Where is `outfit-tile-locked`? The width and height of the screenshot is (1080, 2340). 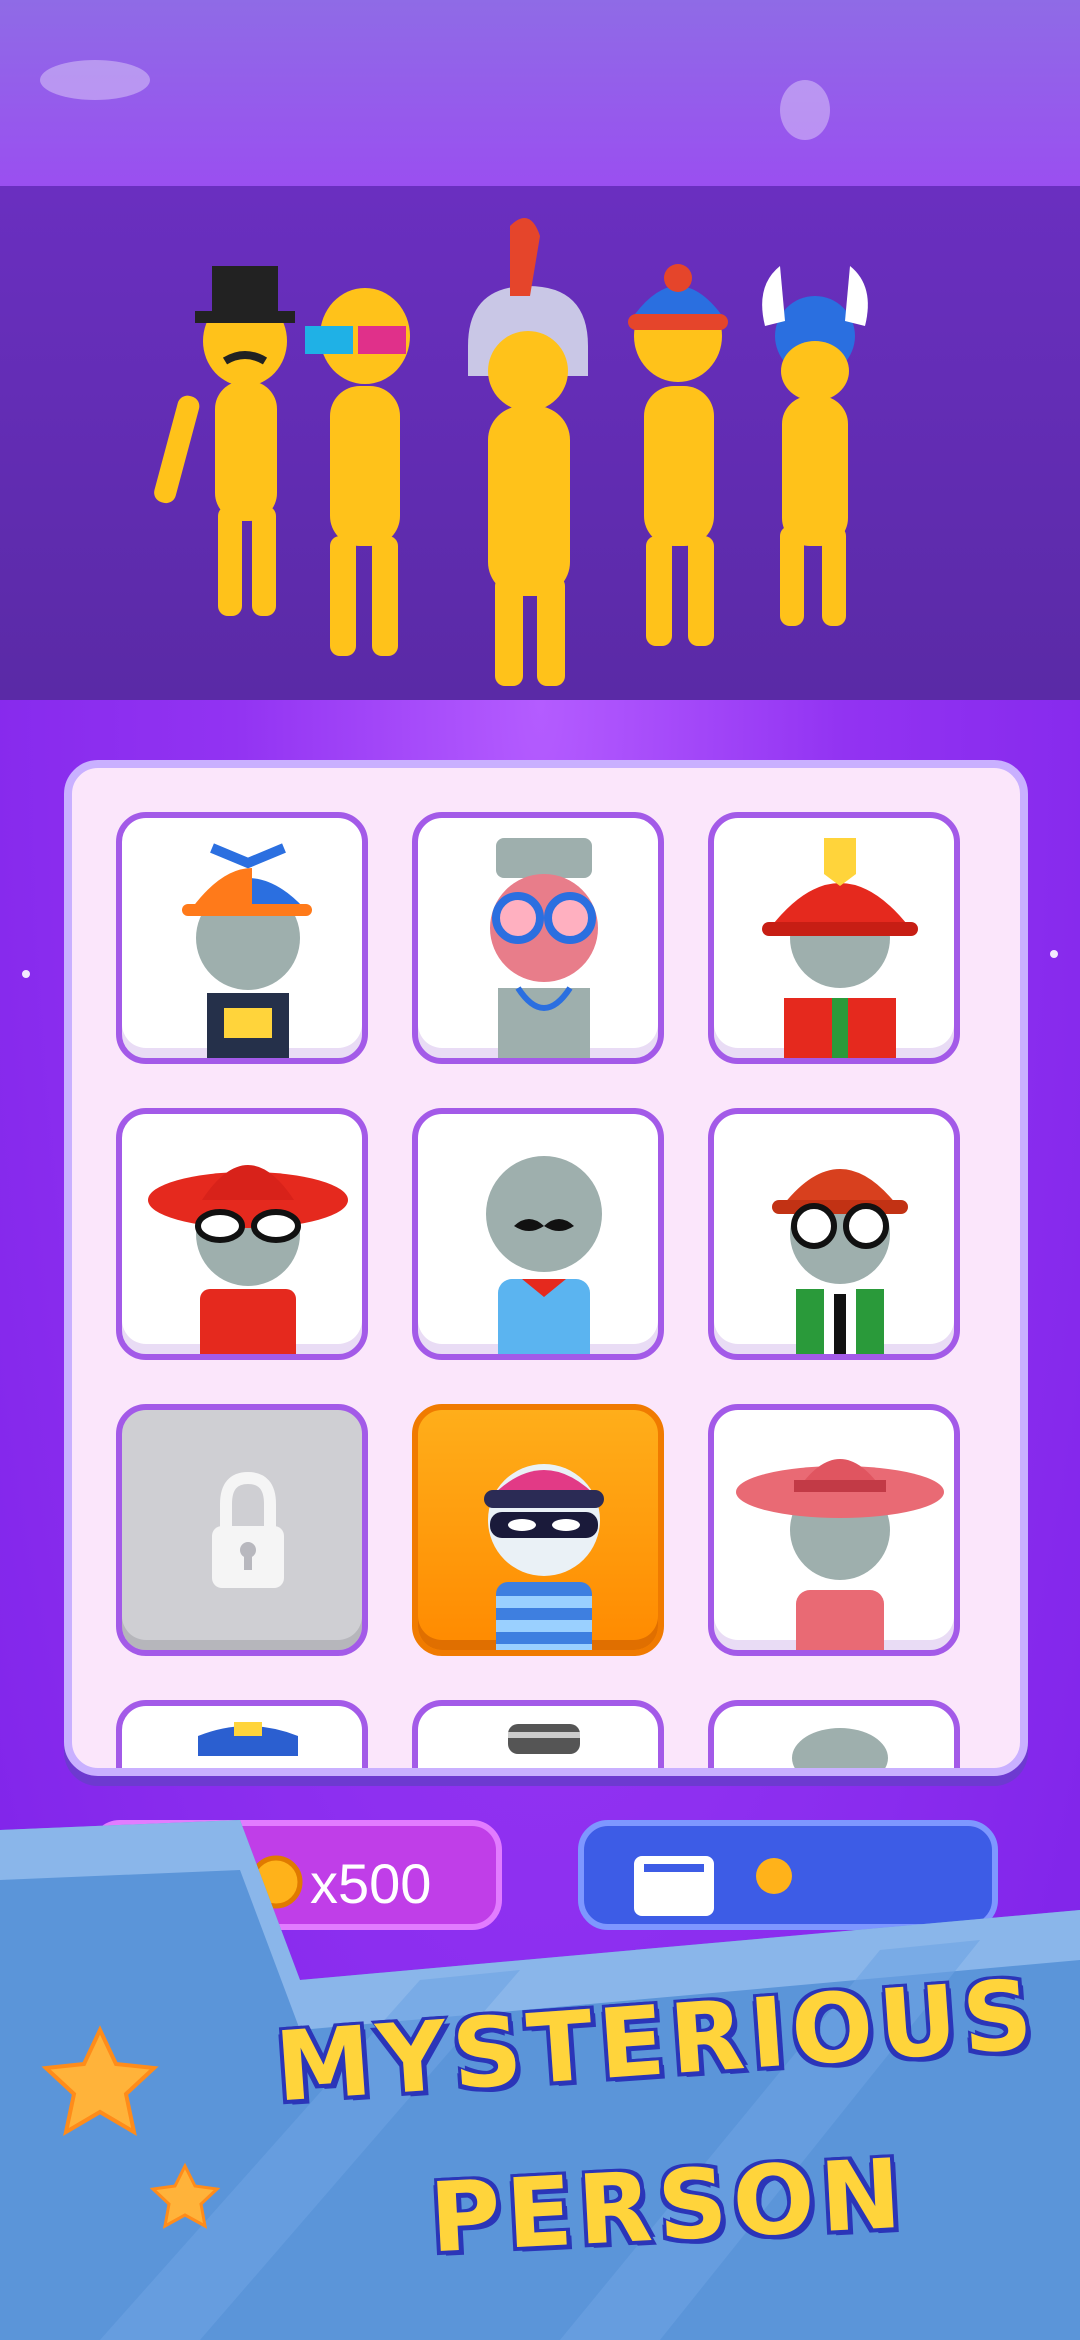 outfit-tile-locked is located at coordinates (242, 1530).